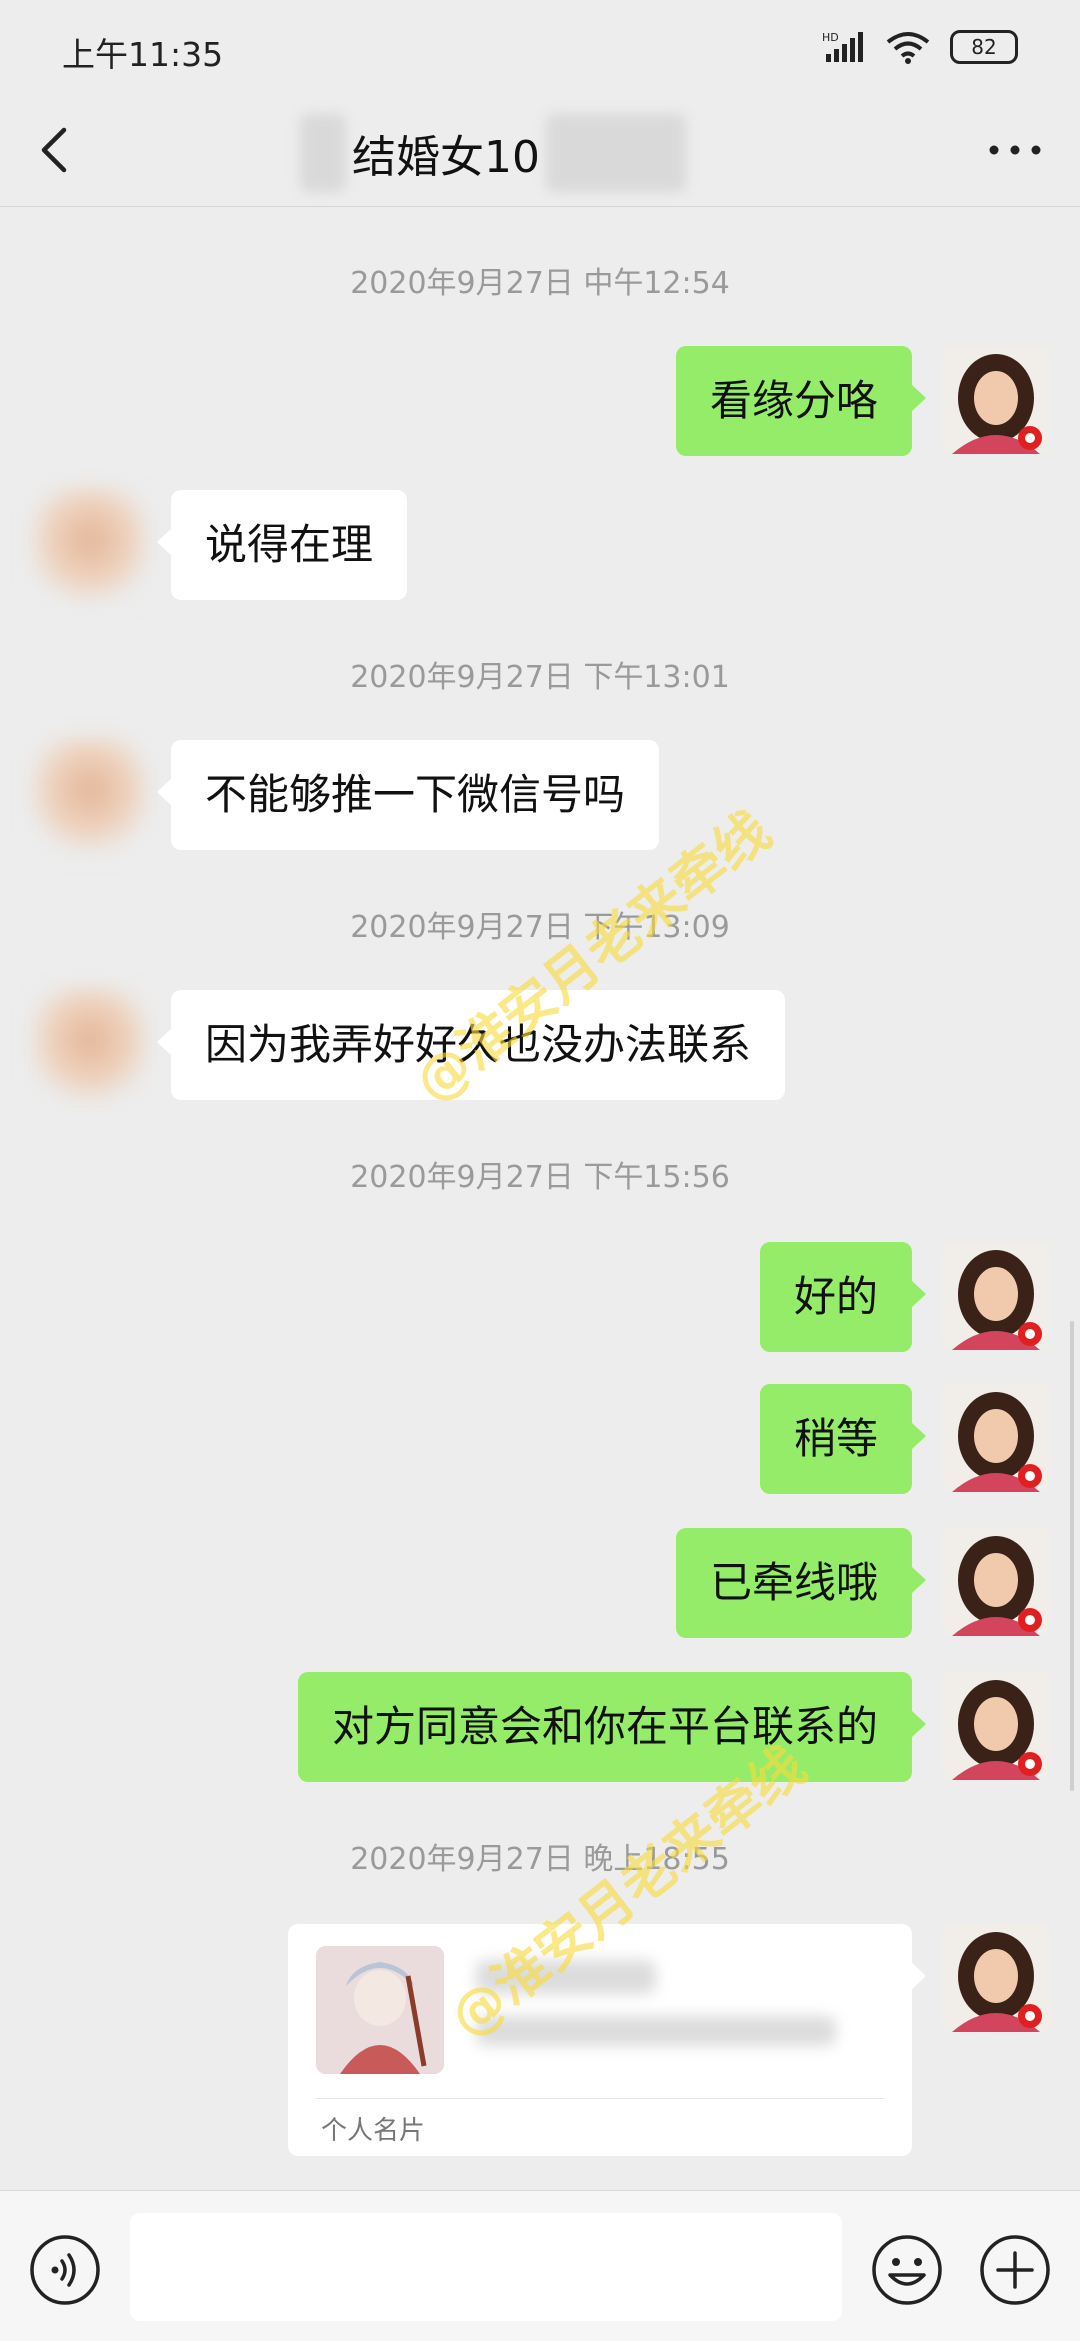 Image resolution: width=1080 pixels, height=2341 pixels. I want to click on message-row-received: 不能够推一下微信号吗, so click(540, 796).